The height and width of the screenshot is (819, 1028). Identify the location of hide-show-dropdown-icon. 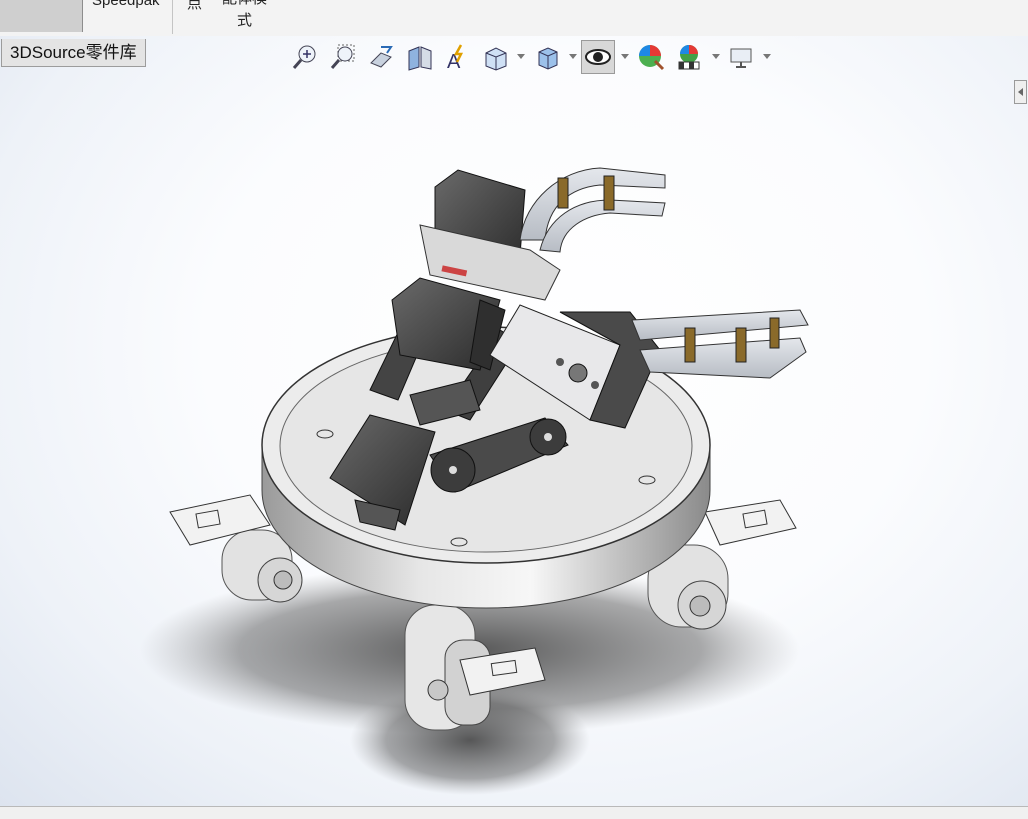
(625, 56).